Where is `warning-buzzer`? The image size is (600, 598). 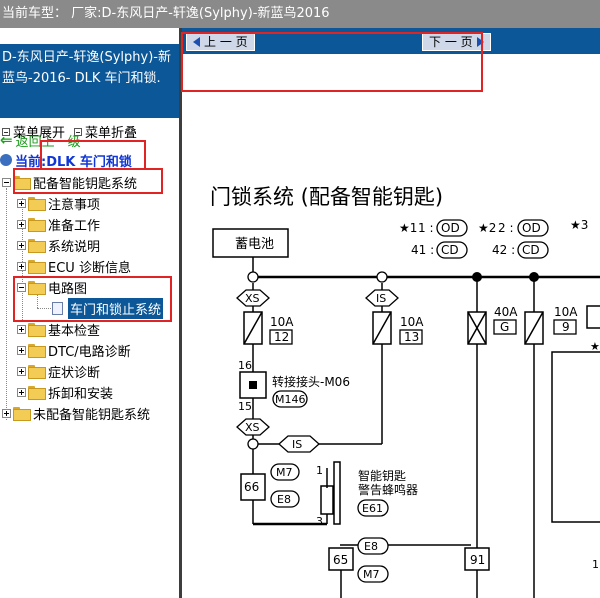 warning-buzzer is located at coordinates (327, 500).